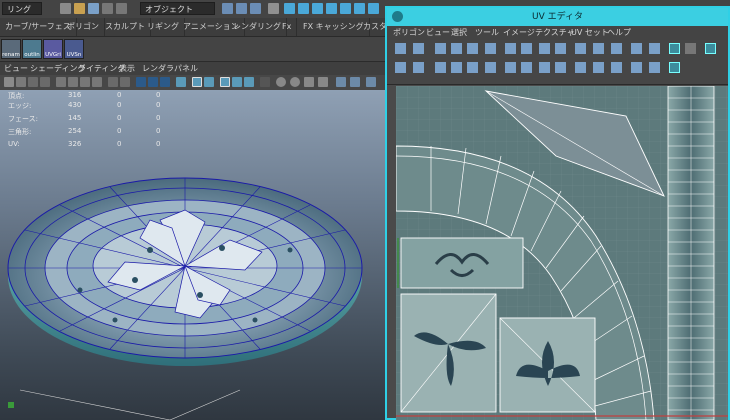  What do you see at coordinates (323, 82) in the screenshot?
I see `depth-of-field-icon` at bounding box center [323, 82].